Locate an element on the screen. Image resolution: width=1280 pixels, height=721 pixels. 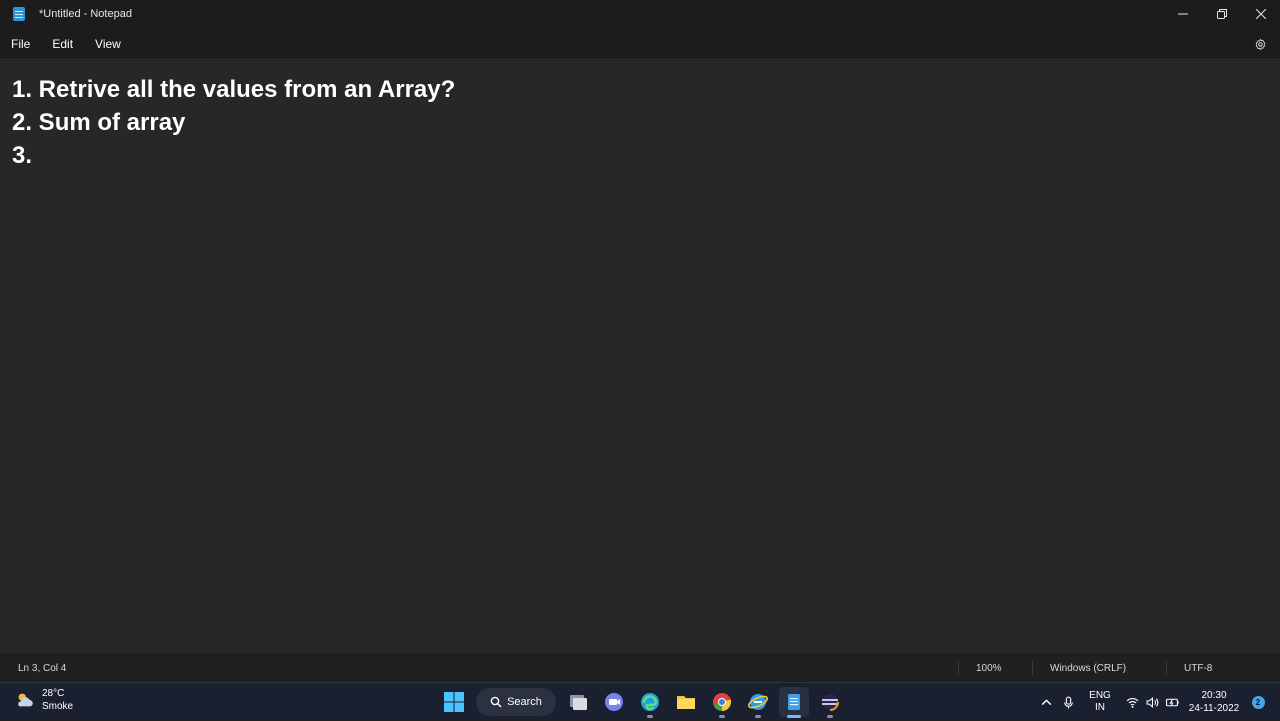
wifi-icon is located at coordinates (1132, 702).